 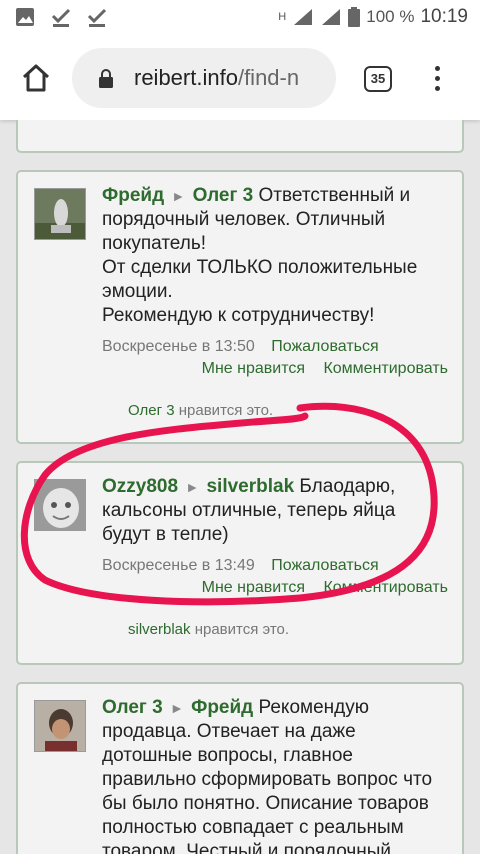 I want to click on author-link: Олег 3, so click(x=132, y=707).